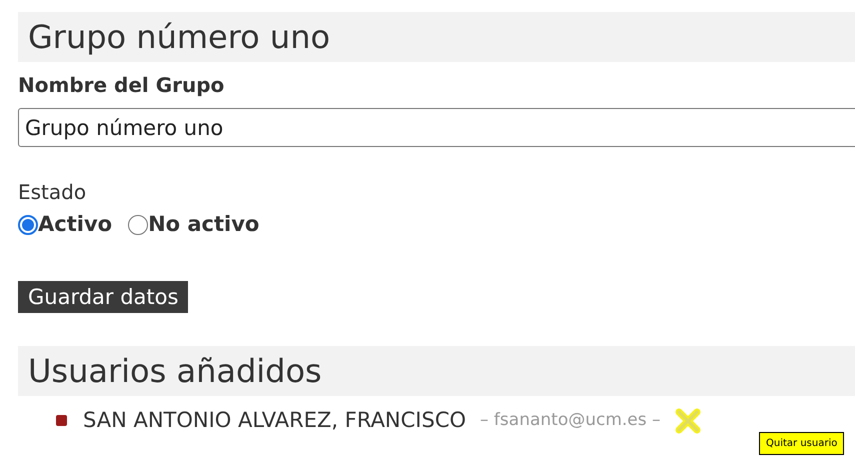 This screenshot has height=466, width=855. Describe the element at coordinates (274, 420) in the screenshot. I see `user-name: SAN ANTONIO ALVAREZ, FRANCISCO` at that location.